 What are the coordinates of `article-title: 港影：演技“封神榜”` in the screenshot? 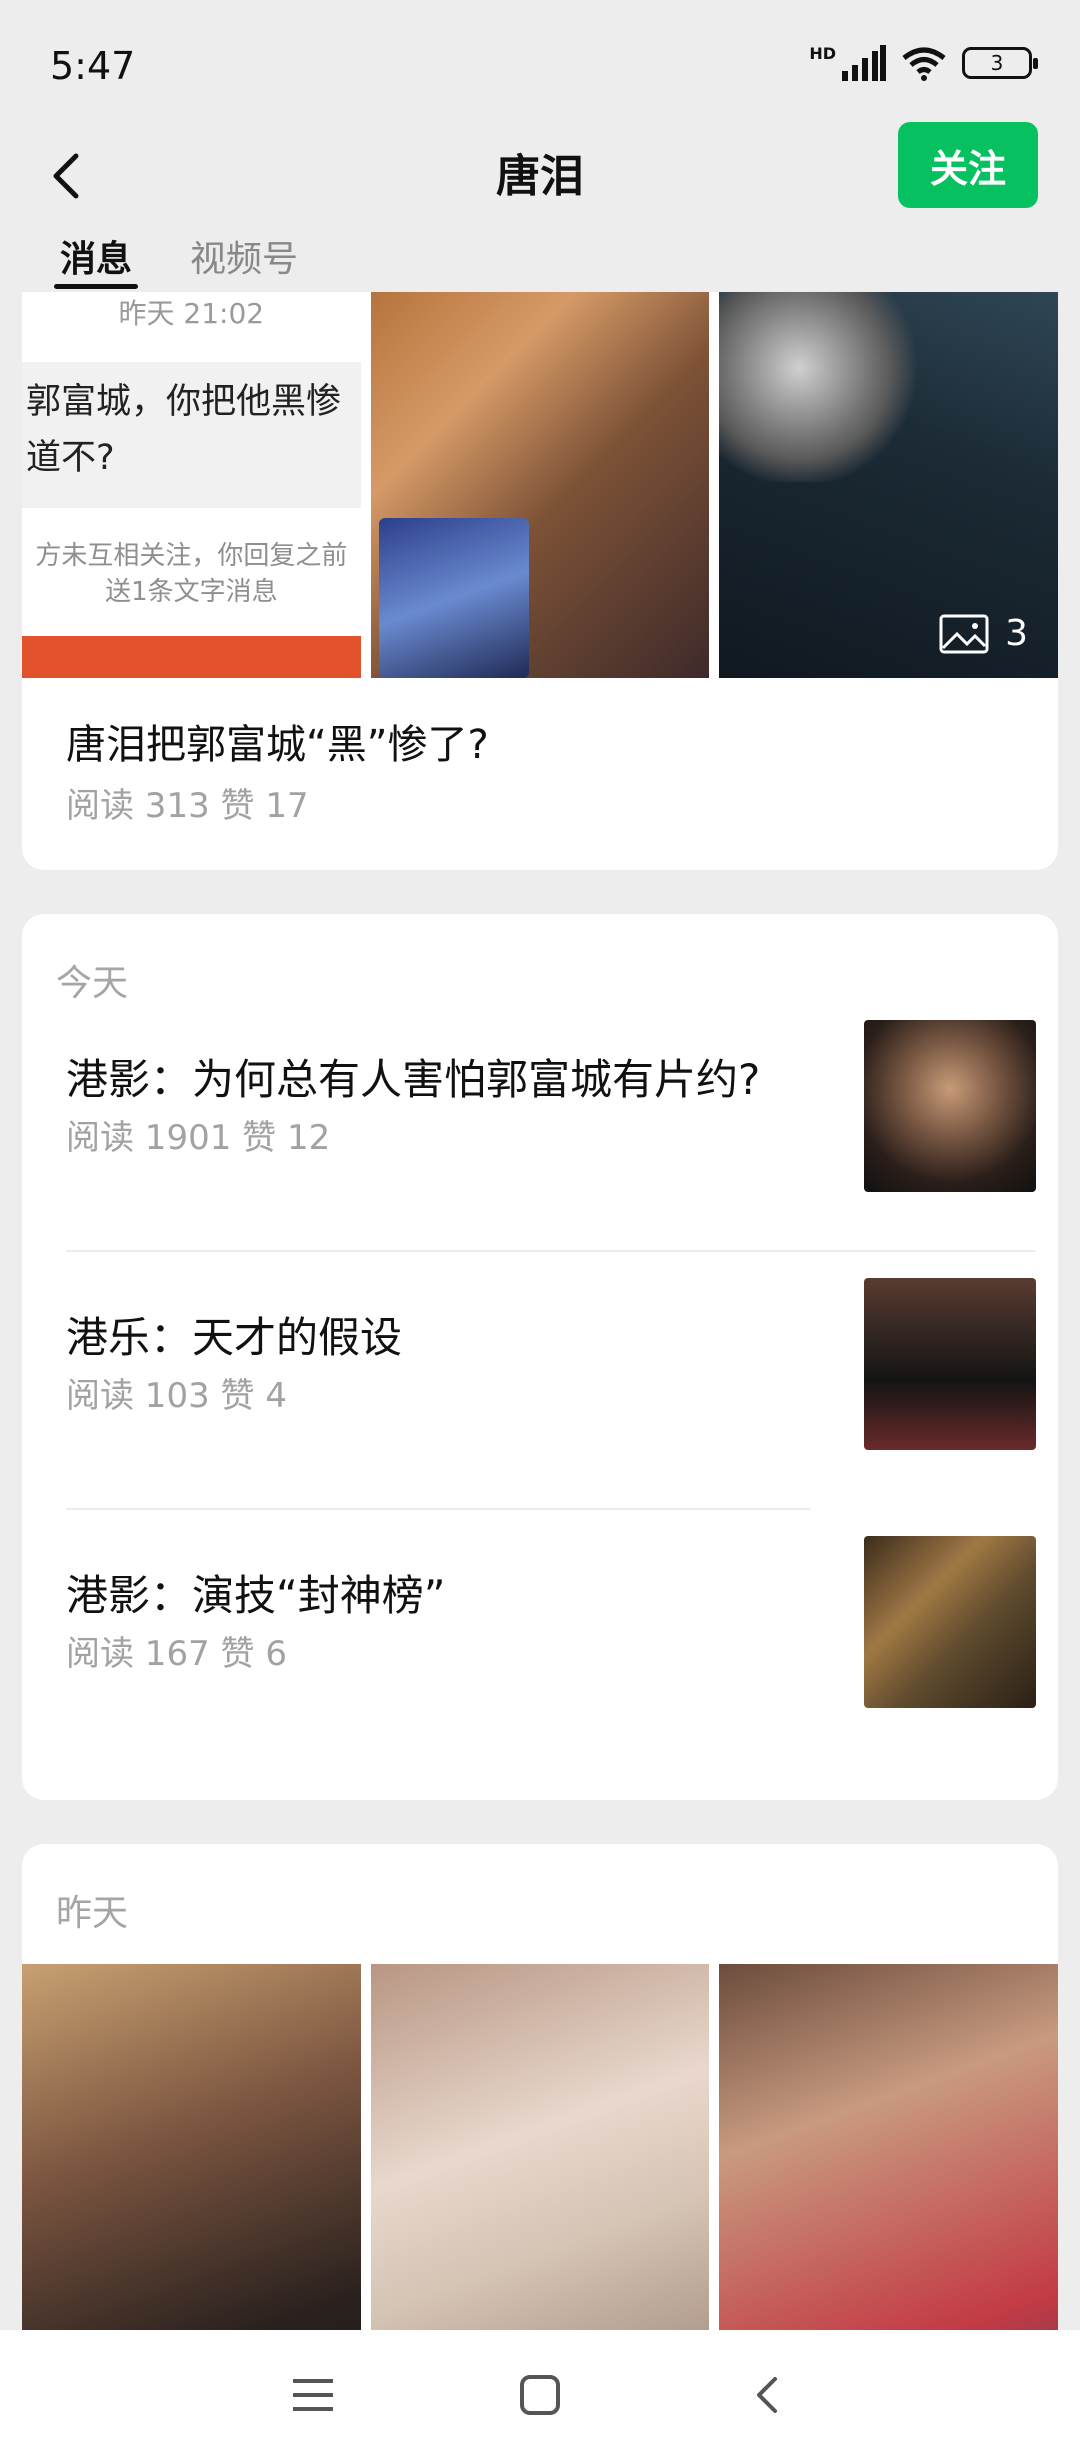 It's located at (256, 1595).